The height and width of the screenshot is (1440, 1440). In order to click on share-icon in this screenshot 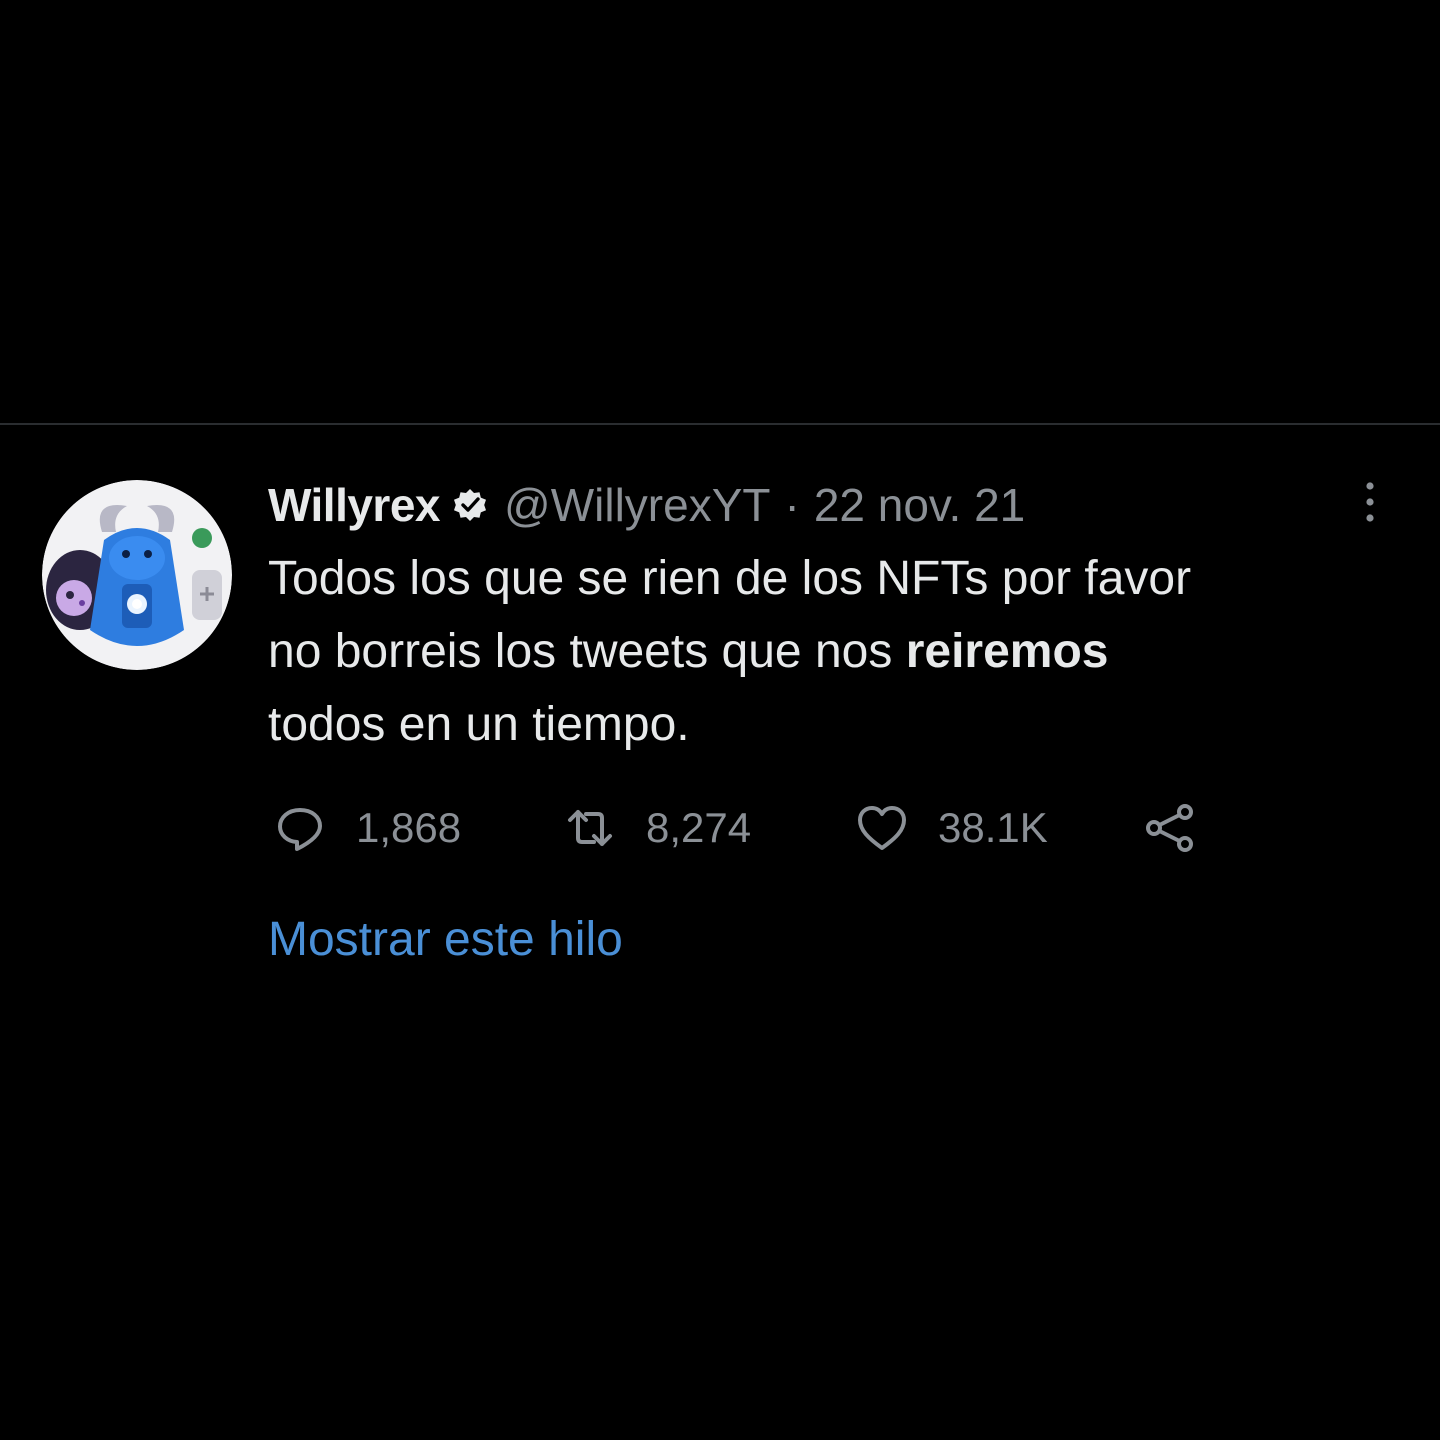, I will do `click(1169, 828)`.